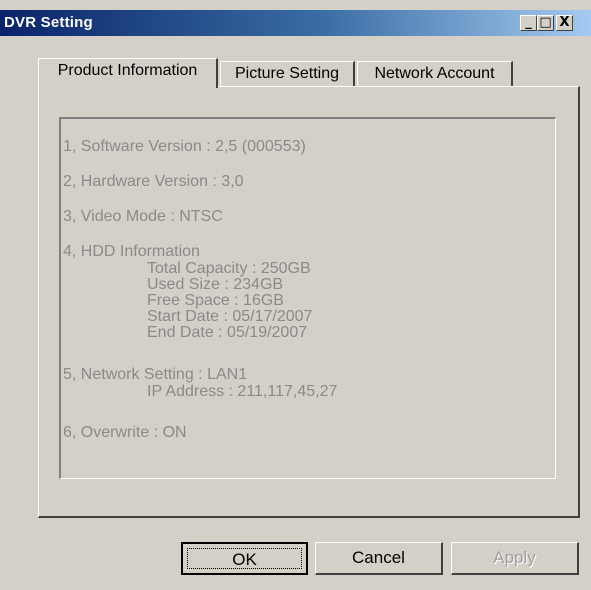 The width and height of the screenshot is (591, 590). What do you see at coordinates (242, 391) in the screenshot?
I see `ip-address: IP Address : 211,117,45,27` at bounding box center [242, 391].